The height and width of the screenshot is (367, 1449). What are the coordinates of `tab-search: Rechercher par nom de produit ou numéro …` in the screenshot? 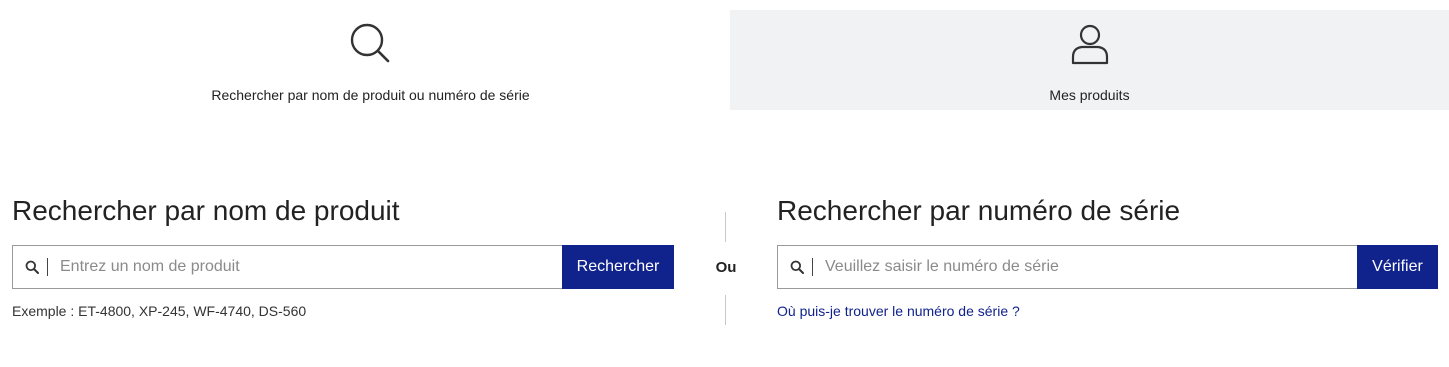 It's located at (370, 60).